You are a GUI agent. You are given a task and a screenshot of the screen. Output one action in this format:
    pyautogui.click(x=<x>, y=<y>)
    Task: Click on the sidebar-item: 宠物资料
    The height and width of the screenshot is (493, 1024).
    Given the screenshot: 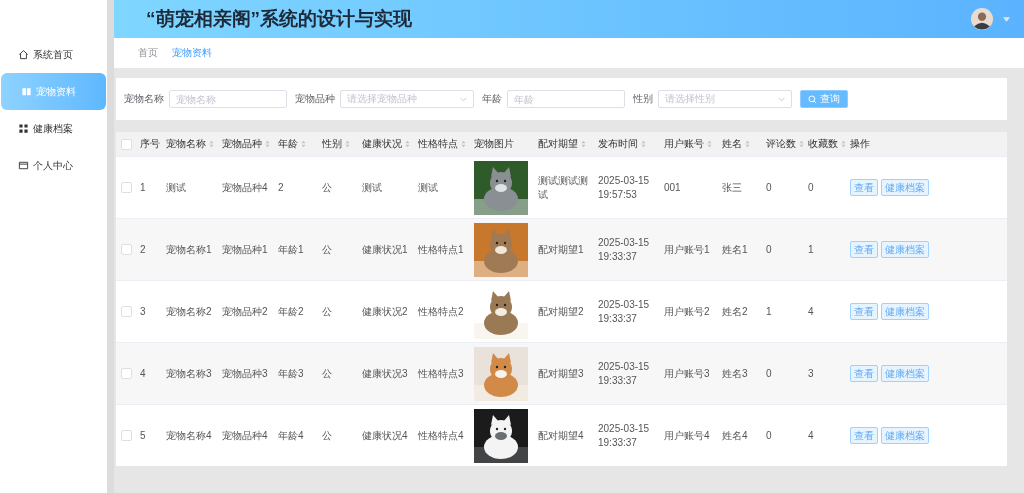 What is the action you would take?
    pyautogui.click(x=53, y=91)
    